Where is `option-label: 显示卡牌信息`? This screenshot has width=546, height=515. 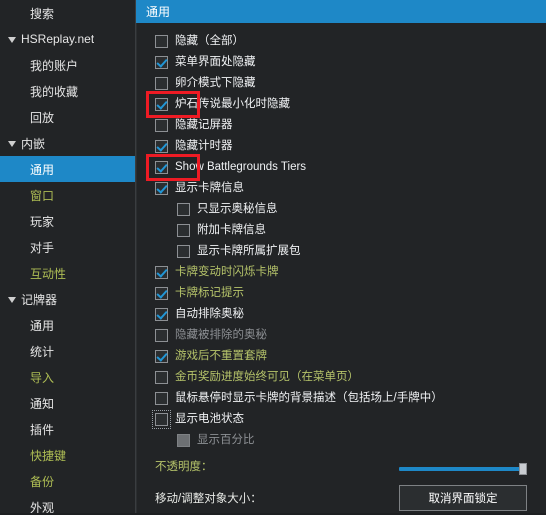
option-label: 显示卡牌信息 is located at coordinates (209, 188).